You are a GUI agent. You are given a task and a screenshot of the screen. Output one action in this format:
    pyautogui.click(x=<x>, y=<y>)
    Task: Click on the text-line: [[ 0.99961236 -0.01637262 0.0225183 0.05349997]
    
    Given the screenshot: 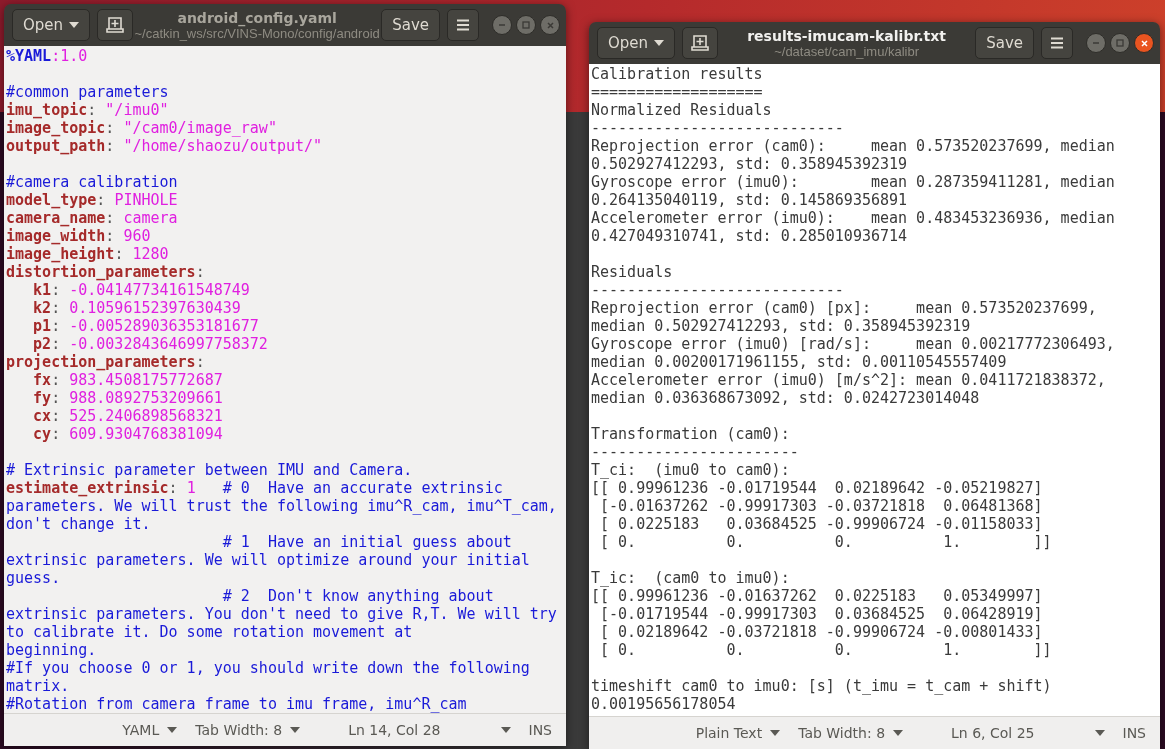 What is the action you would take?
    pyautogui.click(x=817, y=596)
    